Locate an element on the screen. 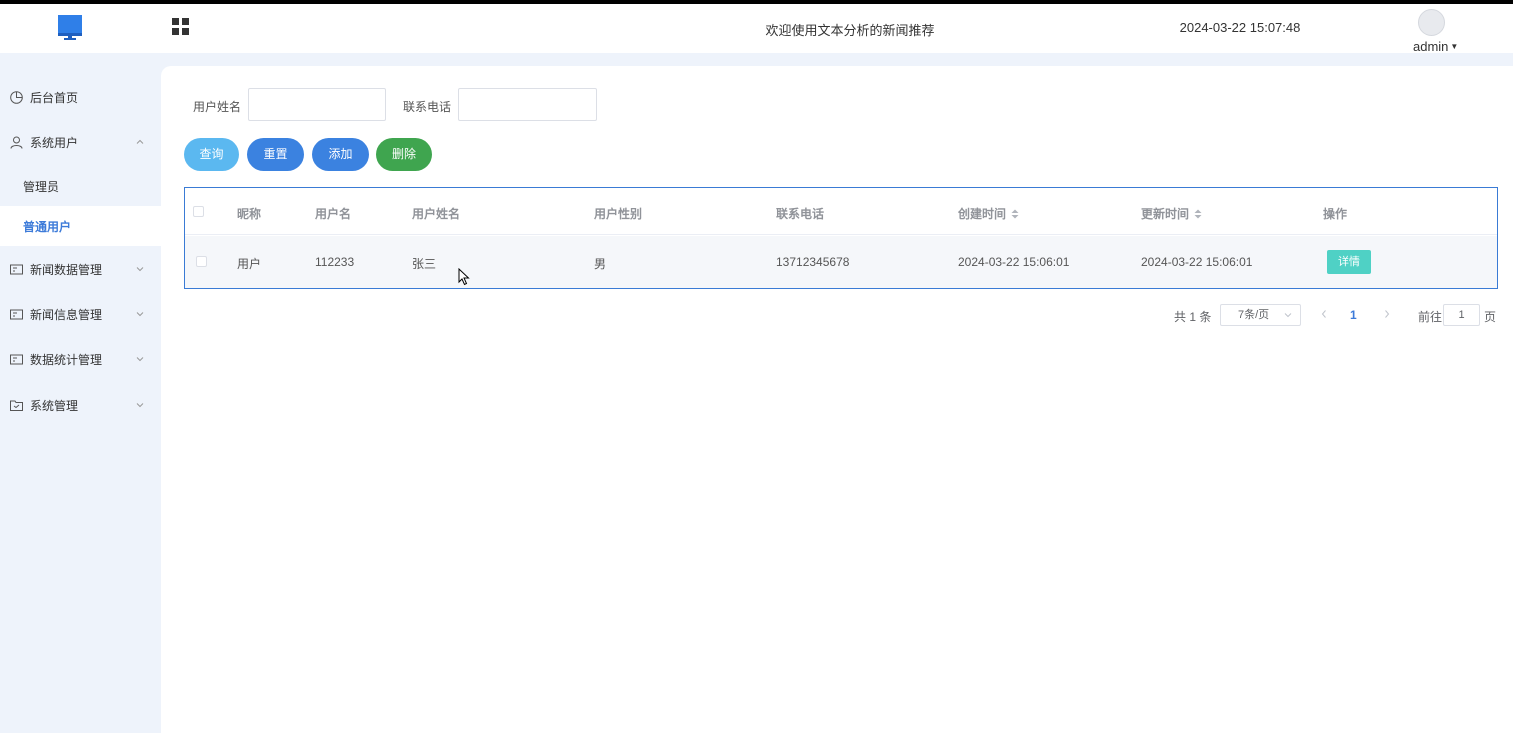 Image resolution: width=1513 pixels, height=733 pixels. query-button: 查询 is located at coordinates (211, 154).